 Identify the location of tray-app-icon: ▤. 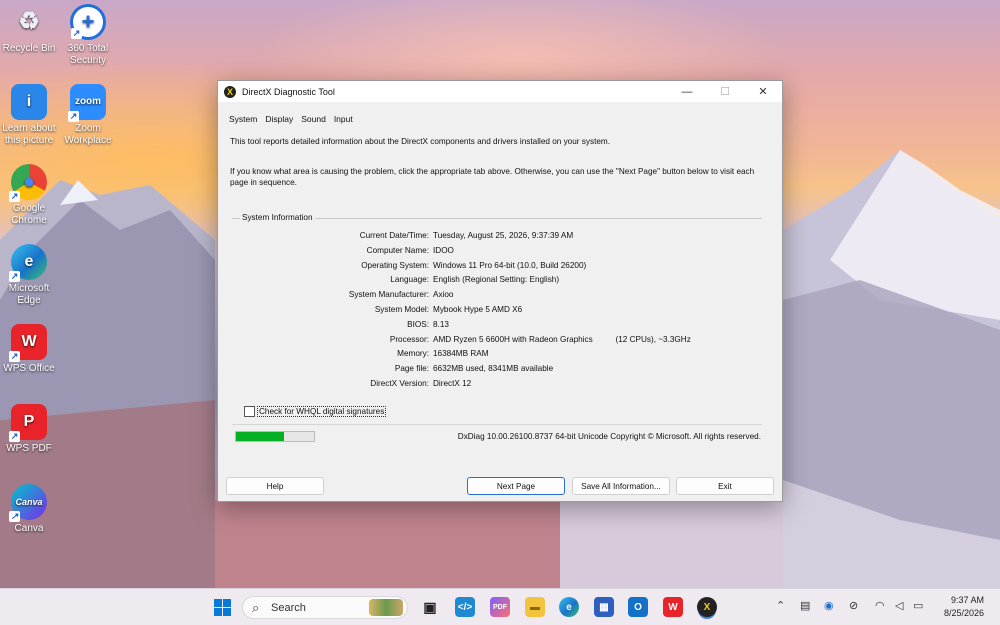
(805, 605).